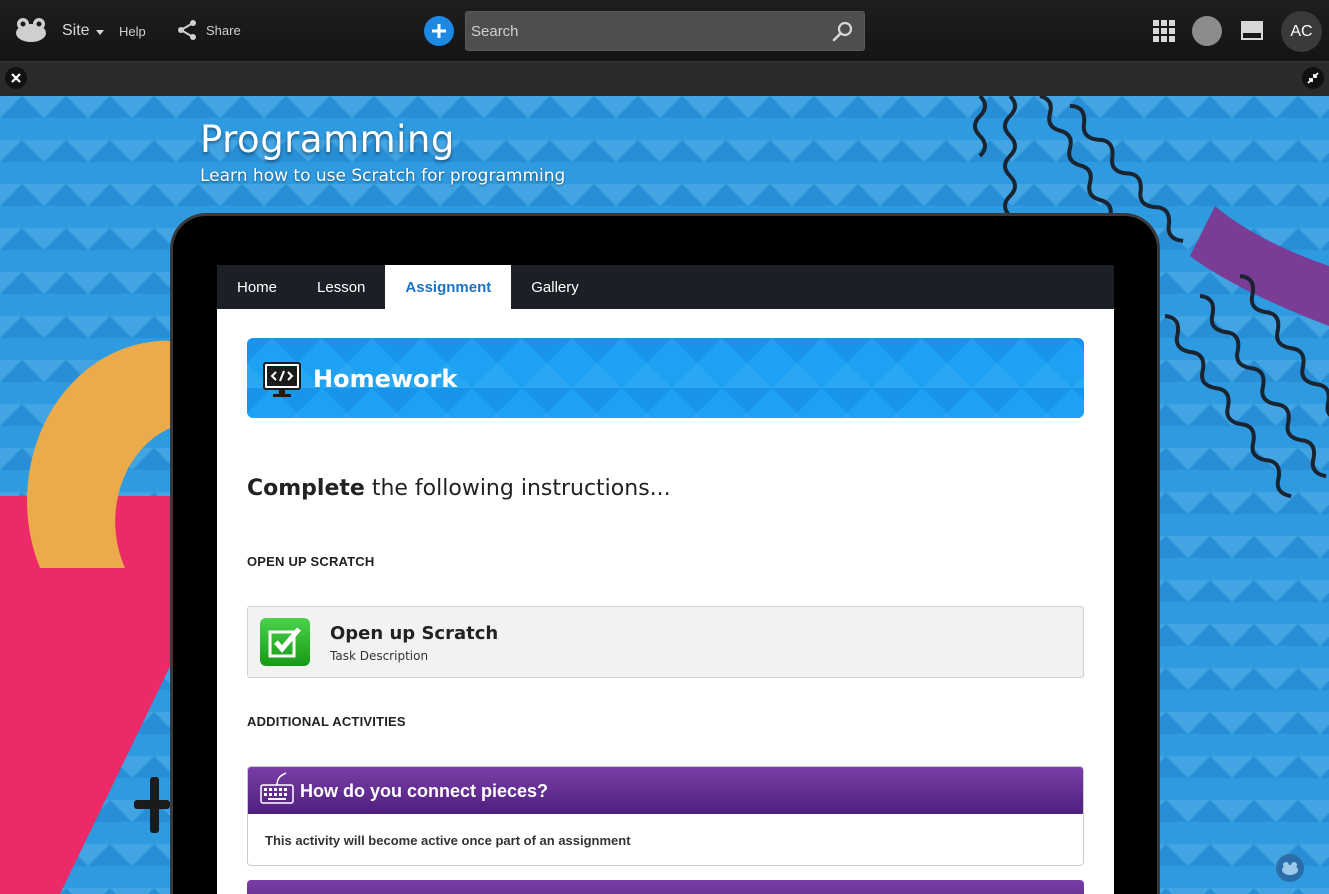  Describe the element at coordinates (132, 31) in the screenshot. I see `help-link: Help` at that location.